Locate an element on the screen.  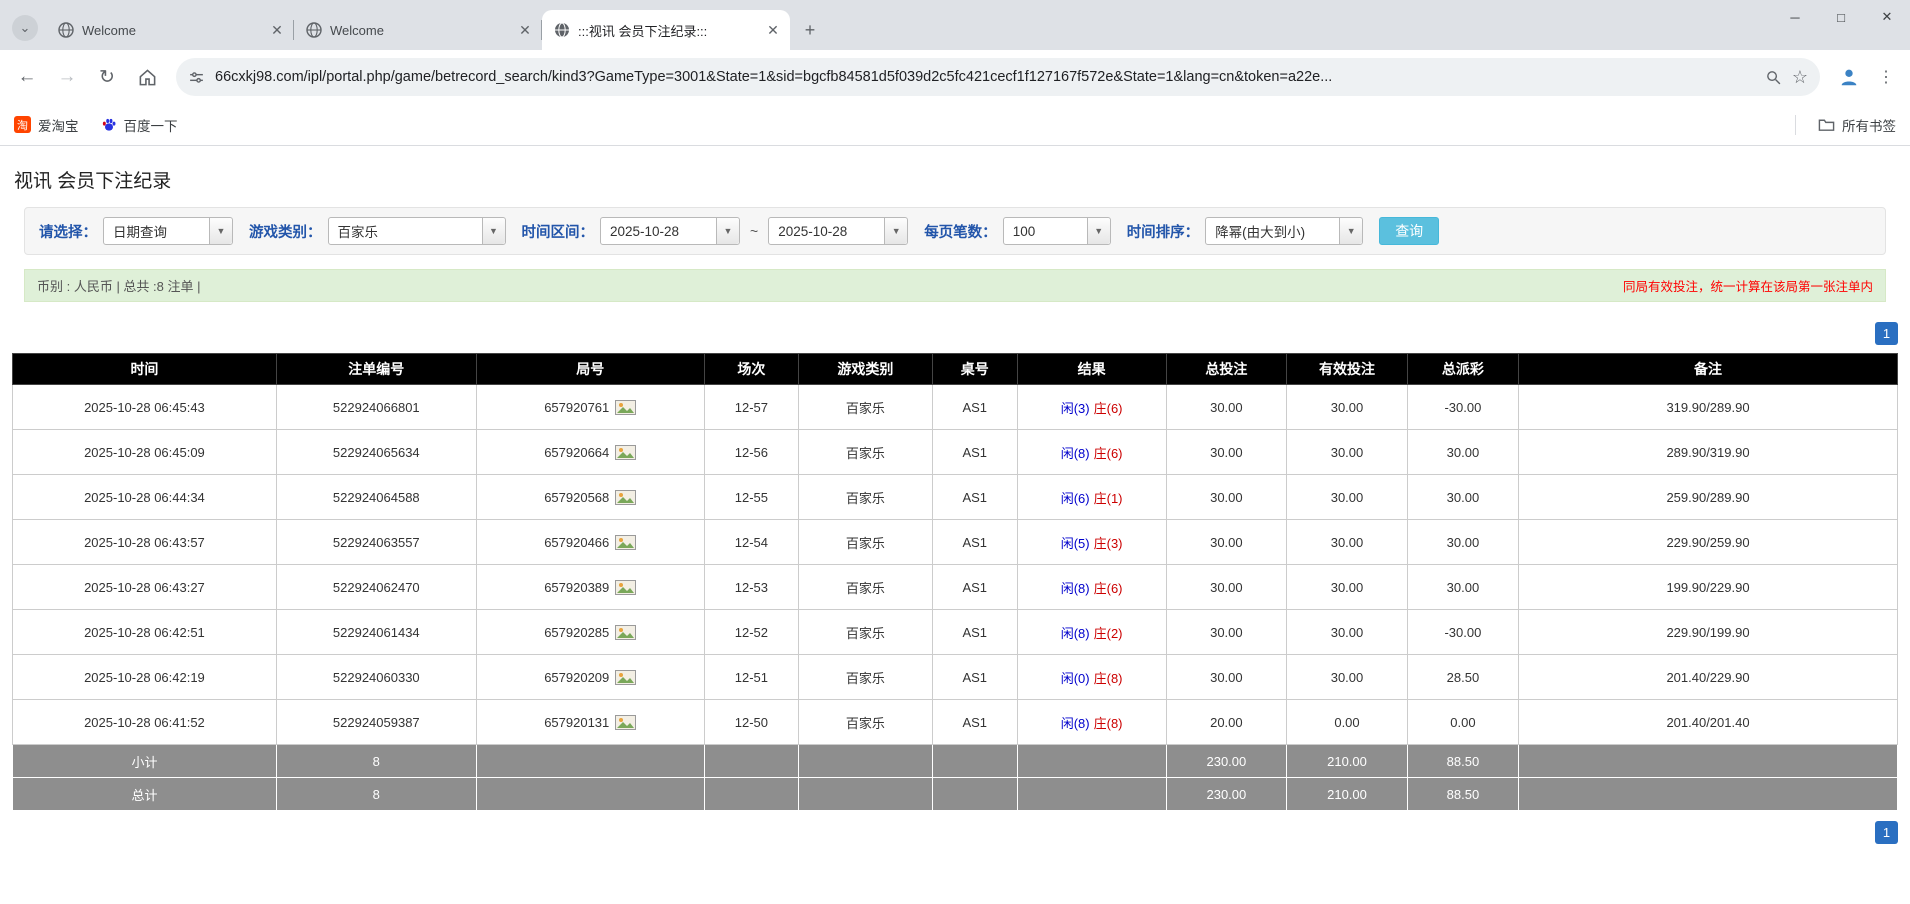
profile-avatar-icon is located at coordinates (1849, 77).